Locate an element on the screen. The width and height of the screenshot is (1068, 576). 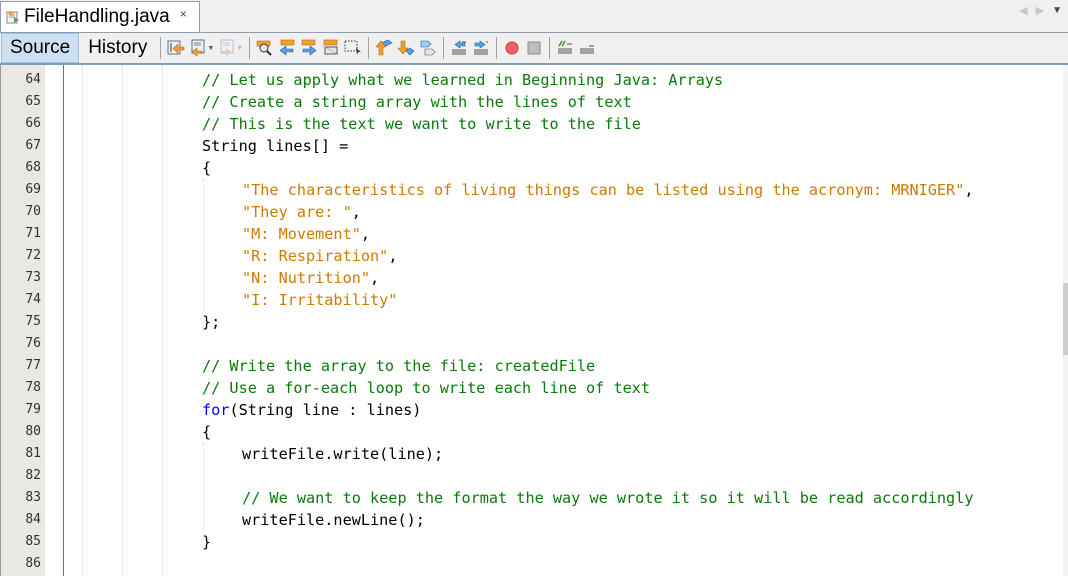
find-previous-button is located at coordinates (287, 48).